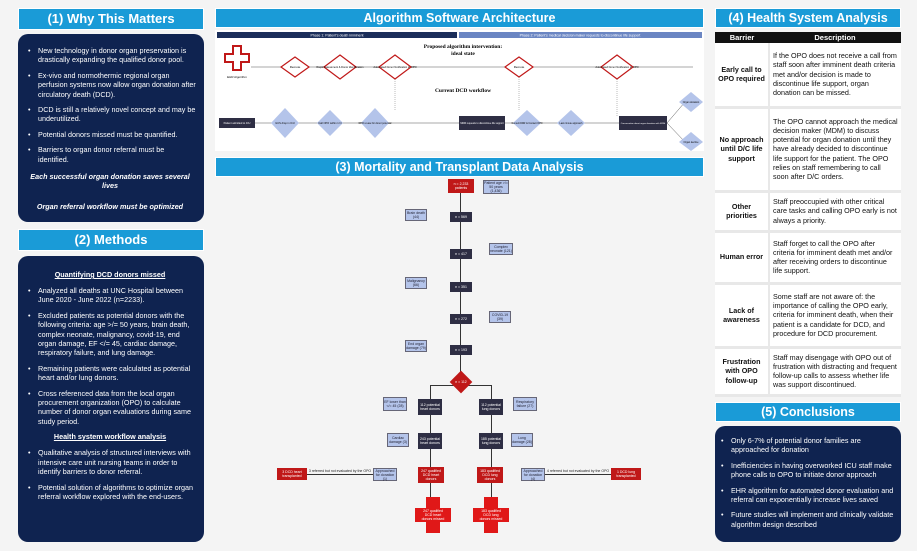 Image resolution: width=917 pixels, height=551 pixels. I want to click on flow-box-approach-4: Approached for donation (4), so click(533, 474).